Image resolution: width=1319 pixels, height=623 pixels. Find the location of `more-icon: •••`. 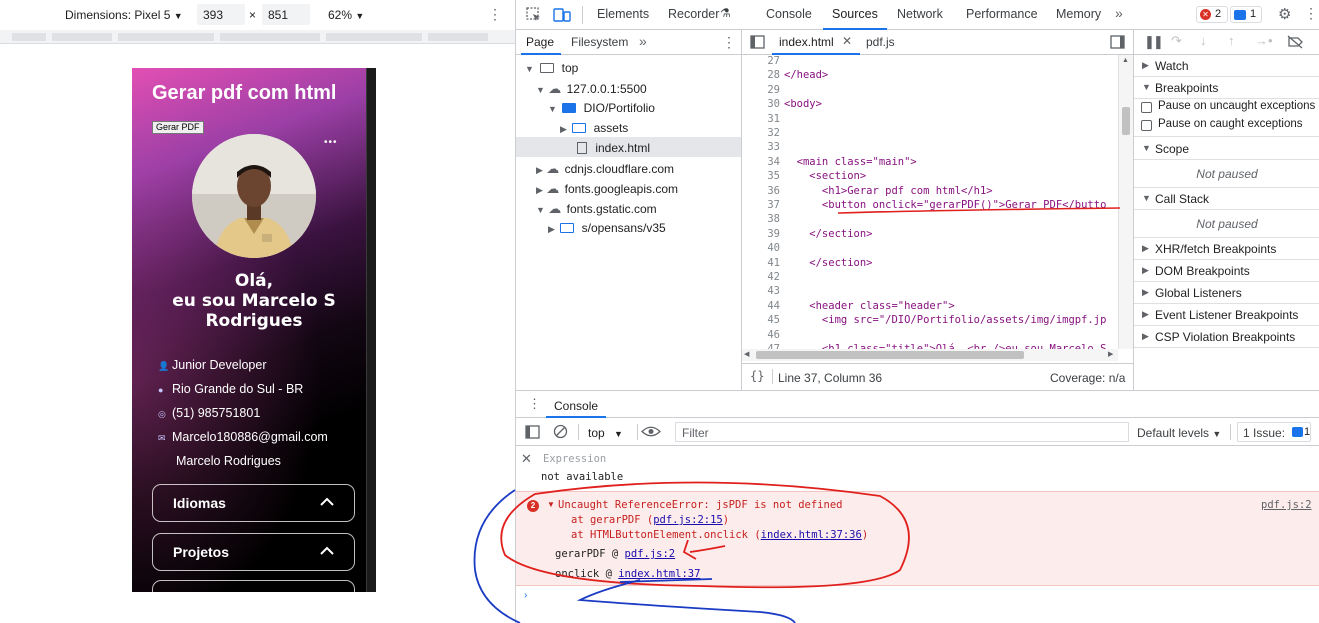

more-icon: ••• is located at coordinates (331, 142).